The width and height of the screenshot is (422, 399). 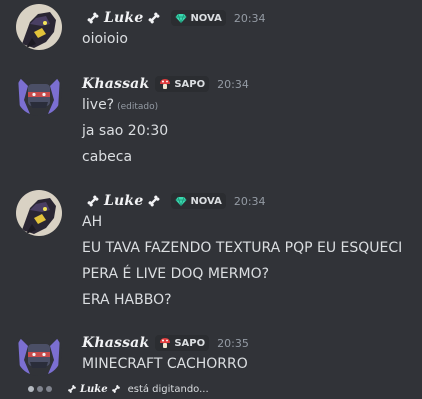 I want to click on message-text: oioioio, so click(x=105, y=39).